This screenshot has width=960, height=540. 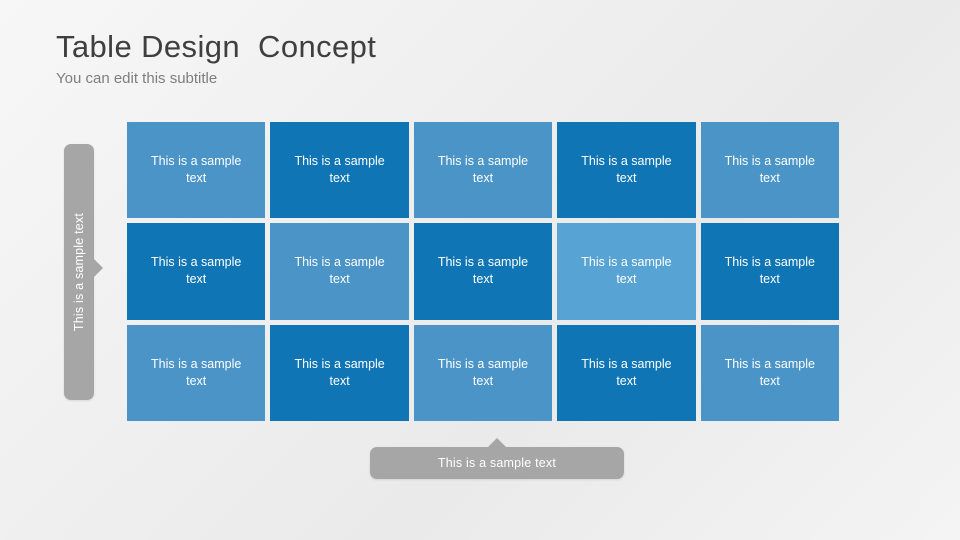 I want to click on page-subtitle: You can edit this subtitle, so click(x=137, y=78).